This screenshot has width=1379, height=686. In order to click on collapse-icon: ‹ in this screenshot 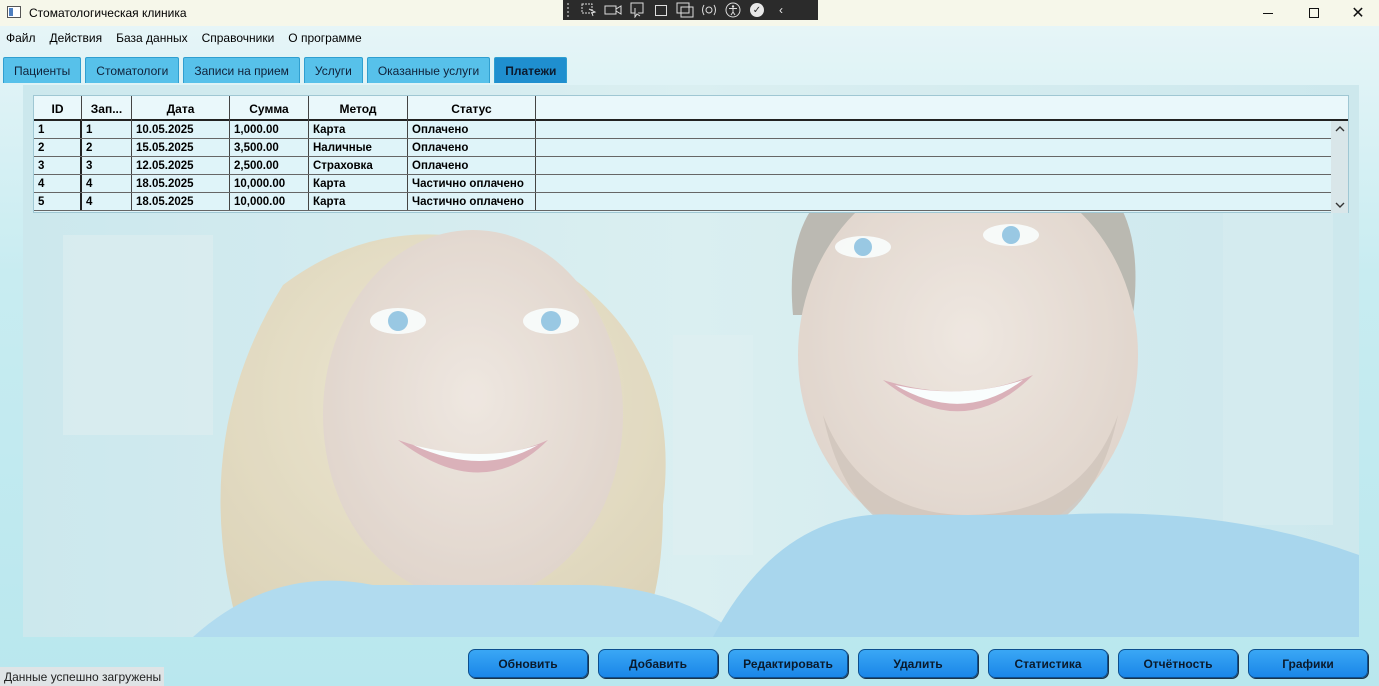, I will do `click(781, 10)`.